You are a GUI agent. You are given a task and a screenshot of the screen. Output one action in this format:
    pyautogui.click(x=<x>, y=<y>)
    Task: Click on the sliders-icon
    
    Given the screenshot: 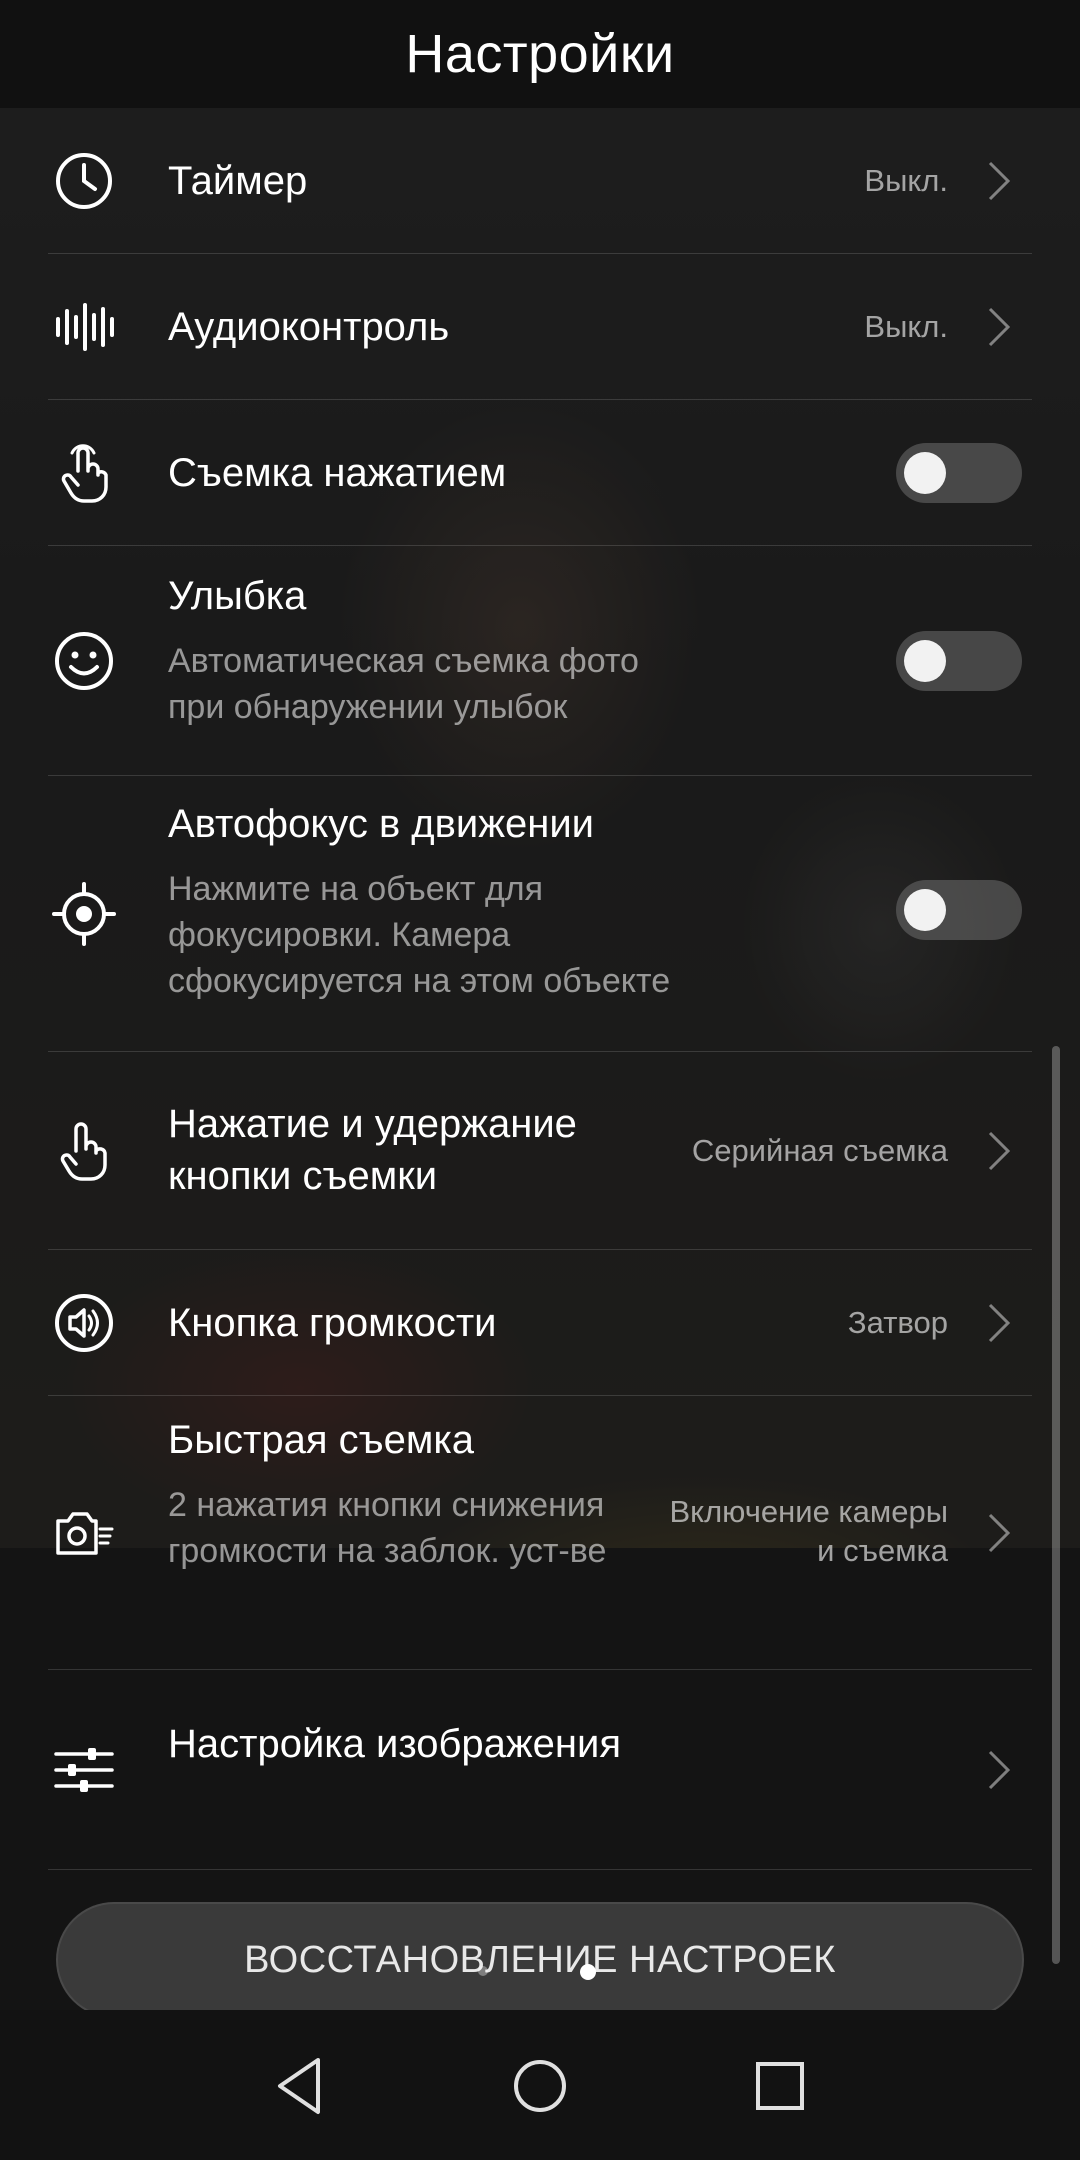 What is the action you would take?
    pyautogui.click(x=84, y=1770)
    